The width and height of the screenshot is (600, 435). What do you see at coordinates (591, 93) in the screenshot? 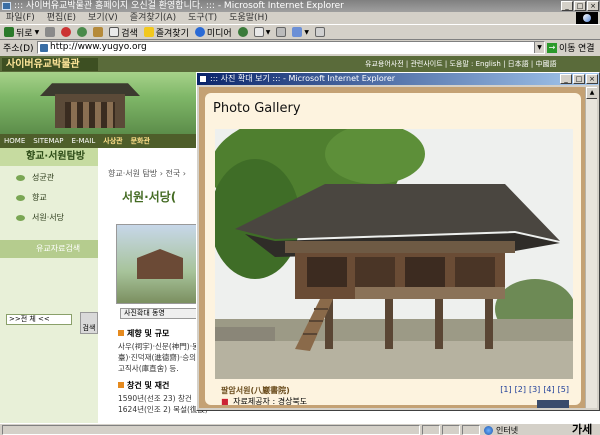
I see `scroll-up-button: ▲` at bounding box center [591, 93].